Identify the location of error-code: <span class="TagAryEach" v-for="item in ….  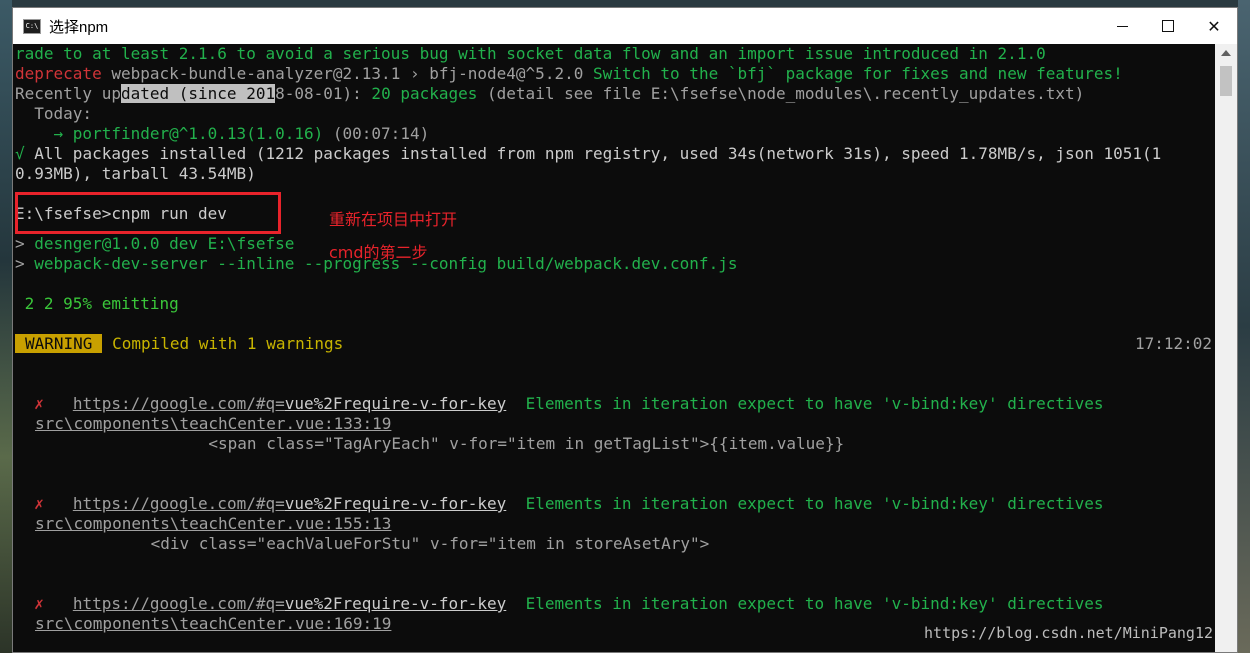
(440, 443).